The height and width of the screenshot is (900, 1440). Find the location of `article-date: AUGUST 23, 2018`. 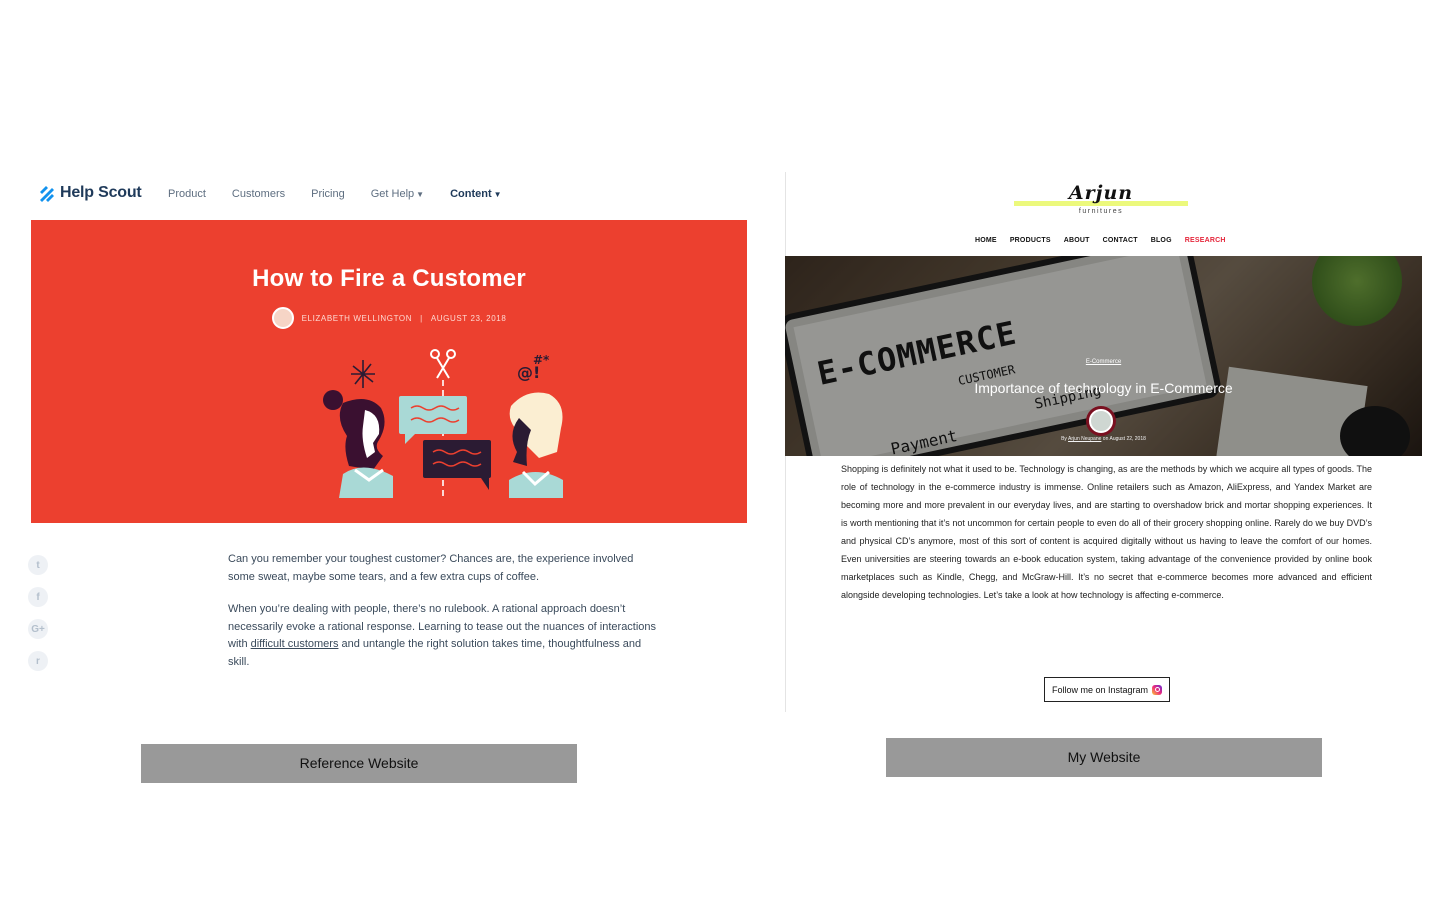

article-date: AUGUST 23, 2018 is located at coordinates (468, 318).